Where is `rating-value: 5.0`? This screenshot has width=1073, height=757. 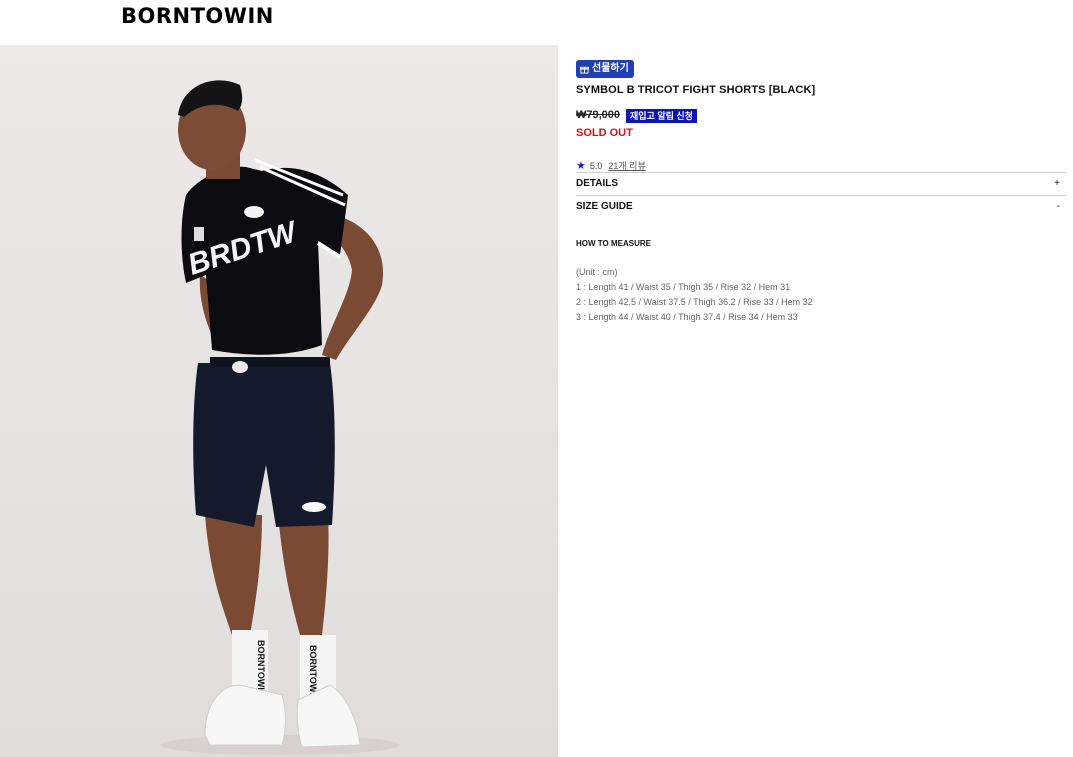 rating-value: 5.0 is located at coordinates (596, 165).